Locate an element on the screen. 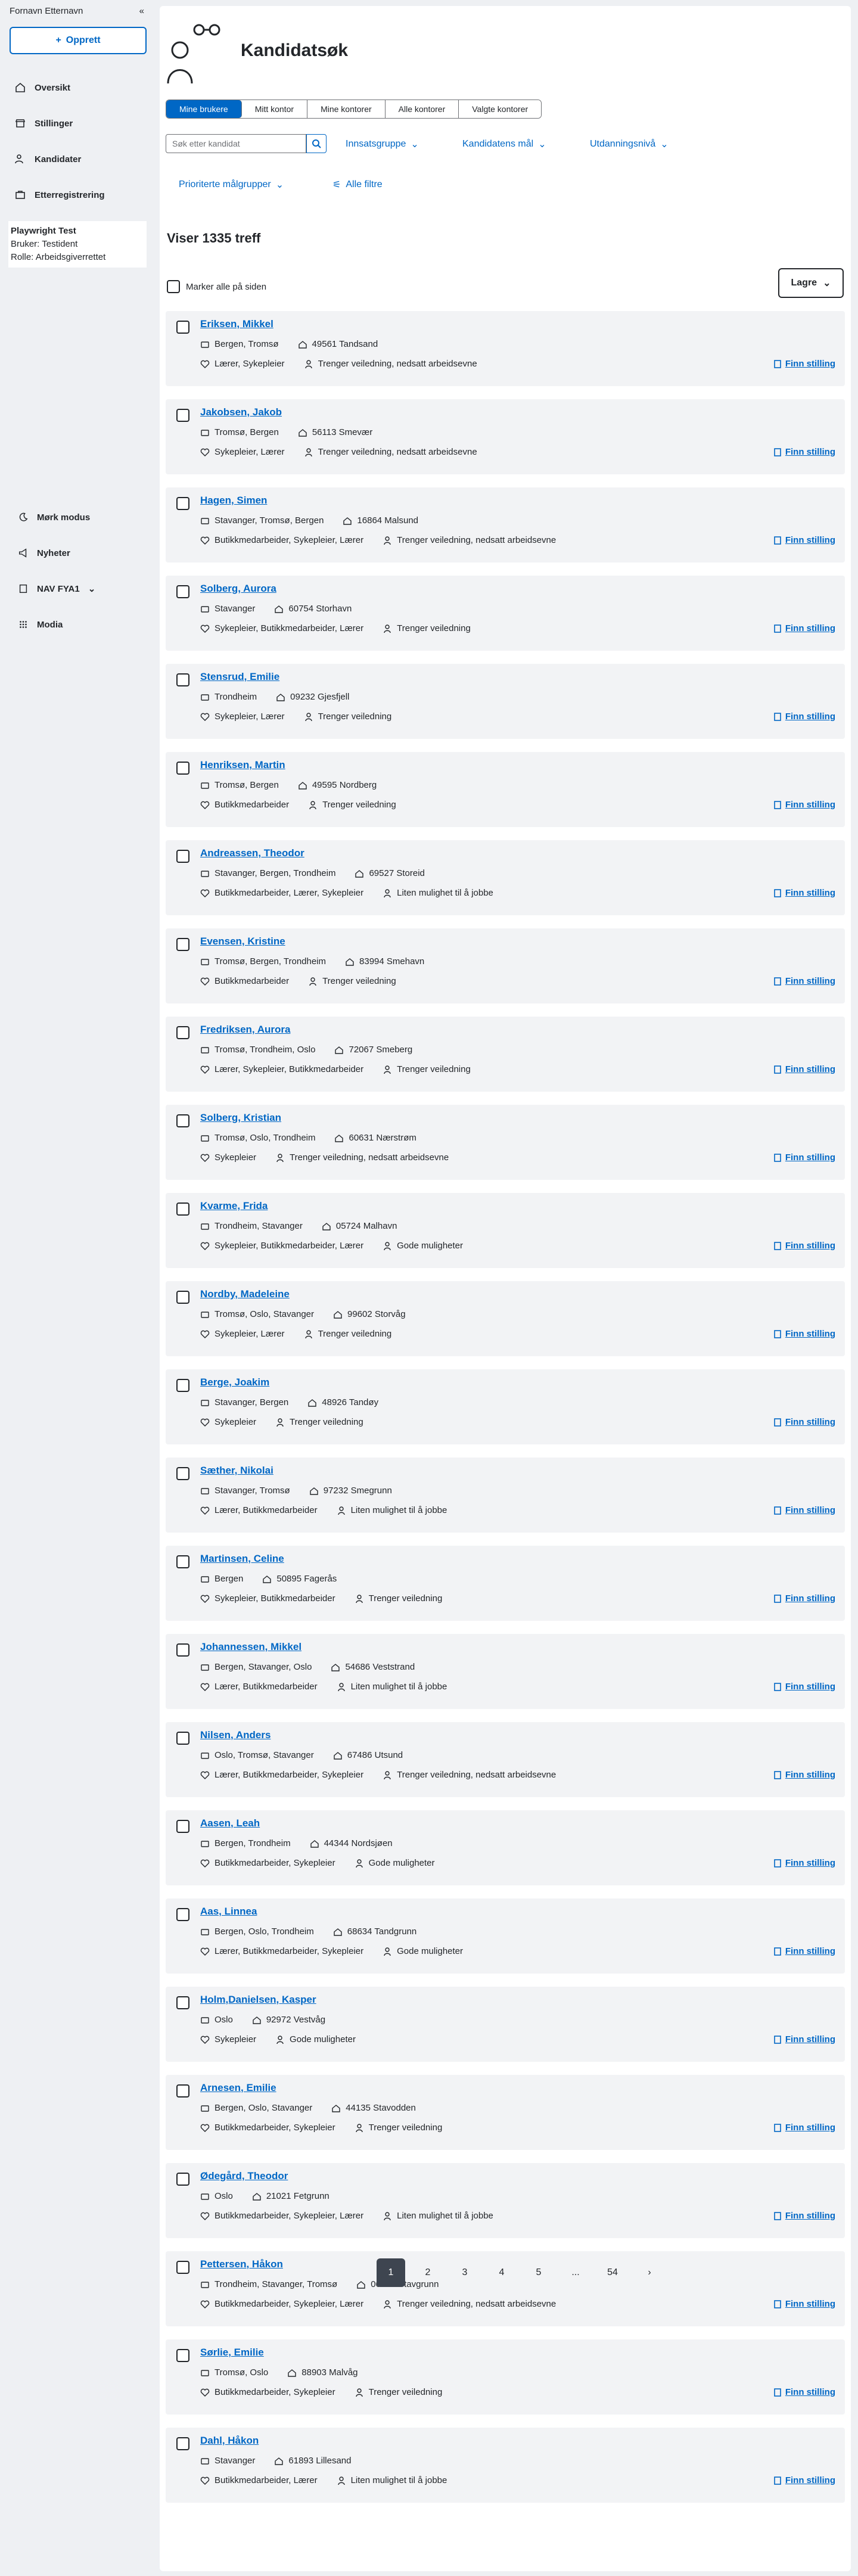  candidate-name-link: Sæther, Nikolai is located at coordinates (236, 1471).